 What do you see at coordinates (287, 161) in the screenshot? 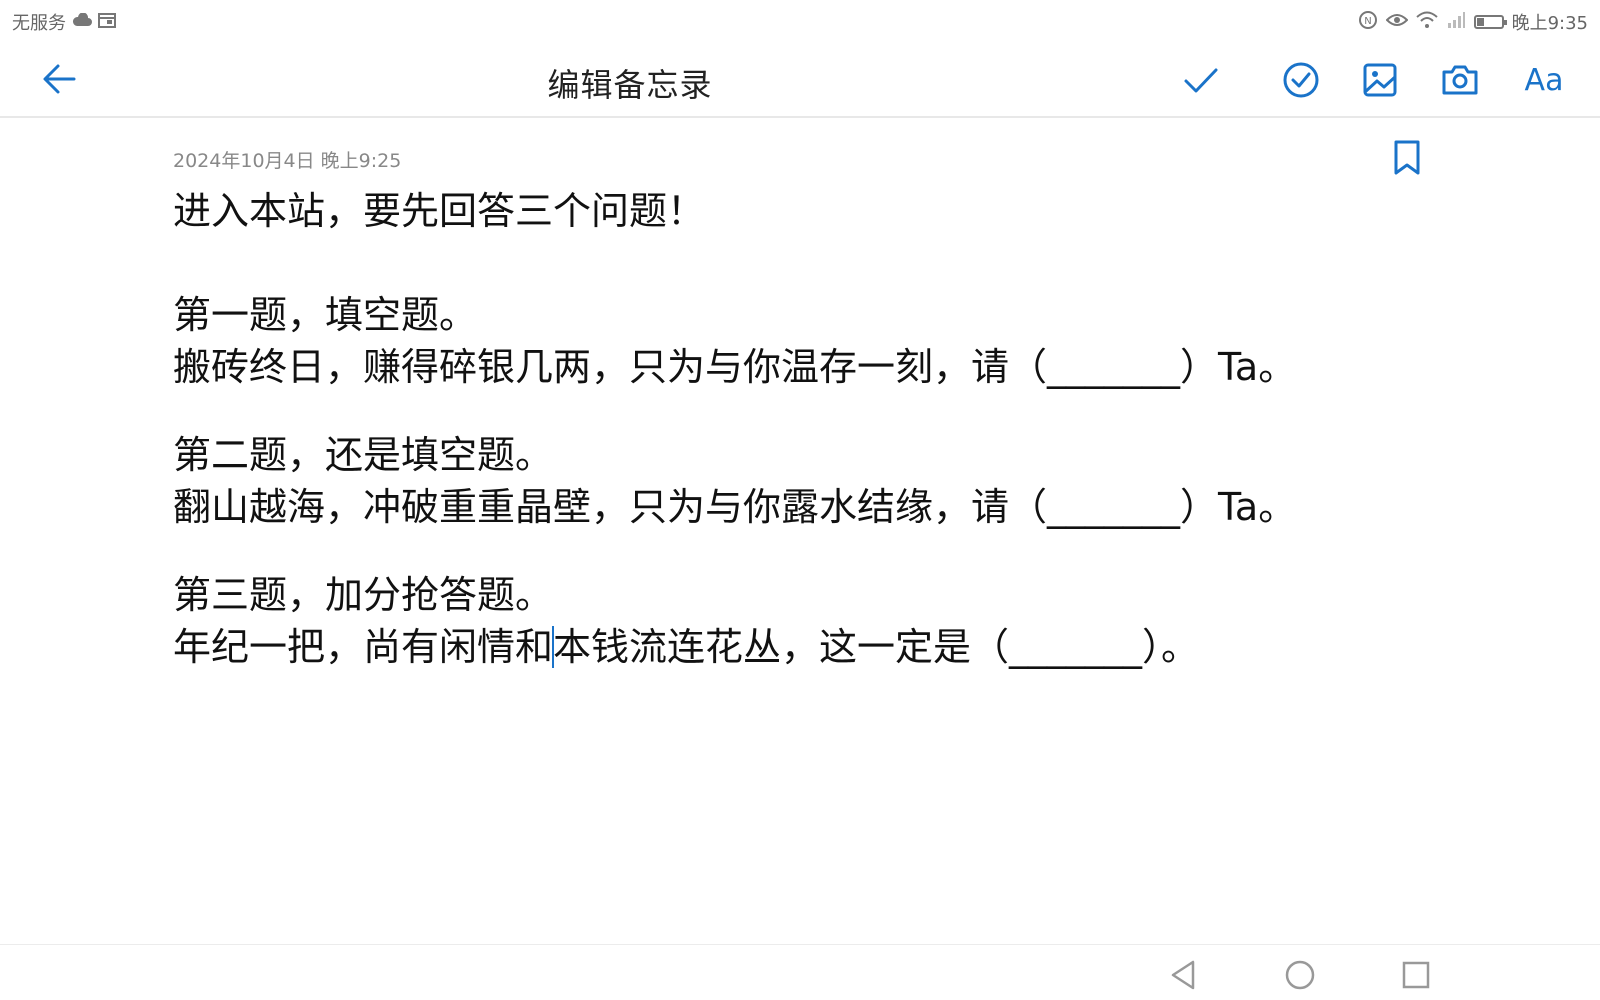
I see `note-date: 2024年10月4日 晚上9:25` at bounding box center [287, 161].